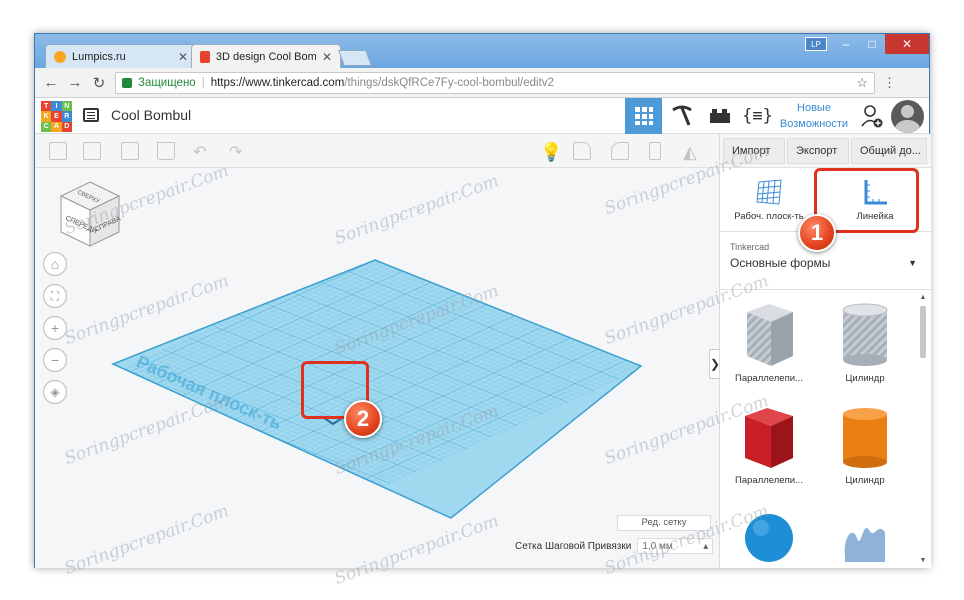 The height and width of the screenshot is (600, 964). I want to click on bookmark-star-icon: ☆, so click(862, 83).